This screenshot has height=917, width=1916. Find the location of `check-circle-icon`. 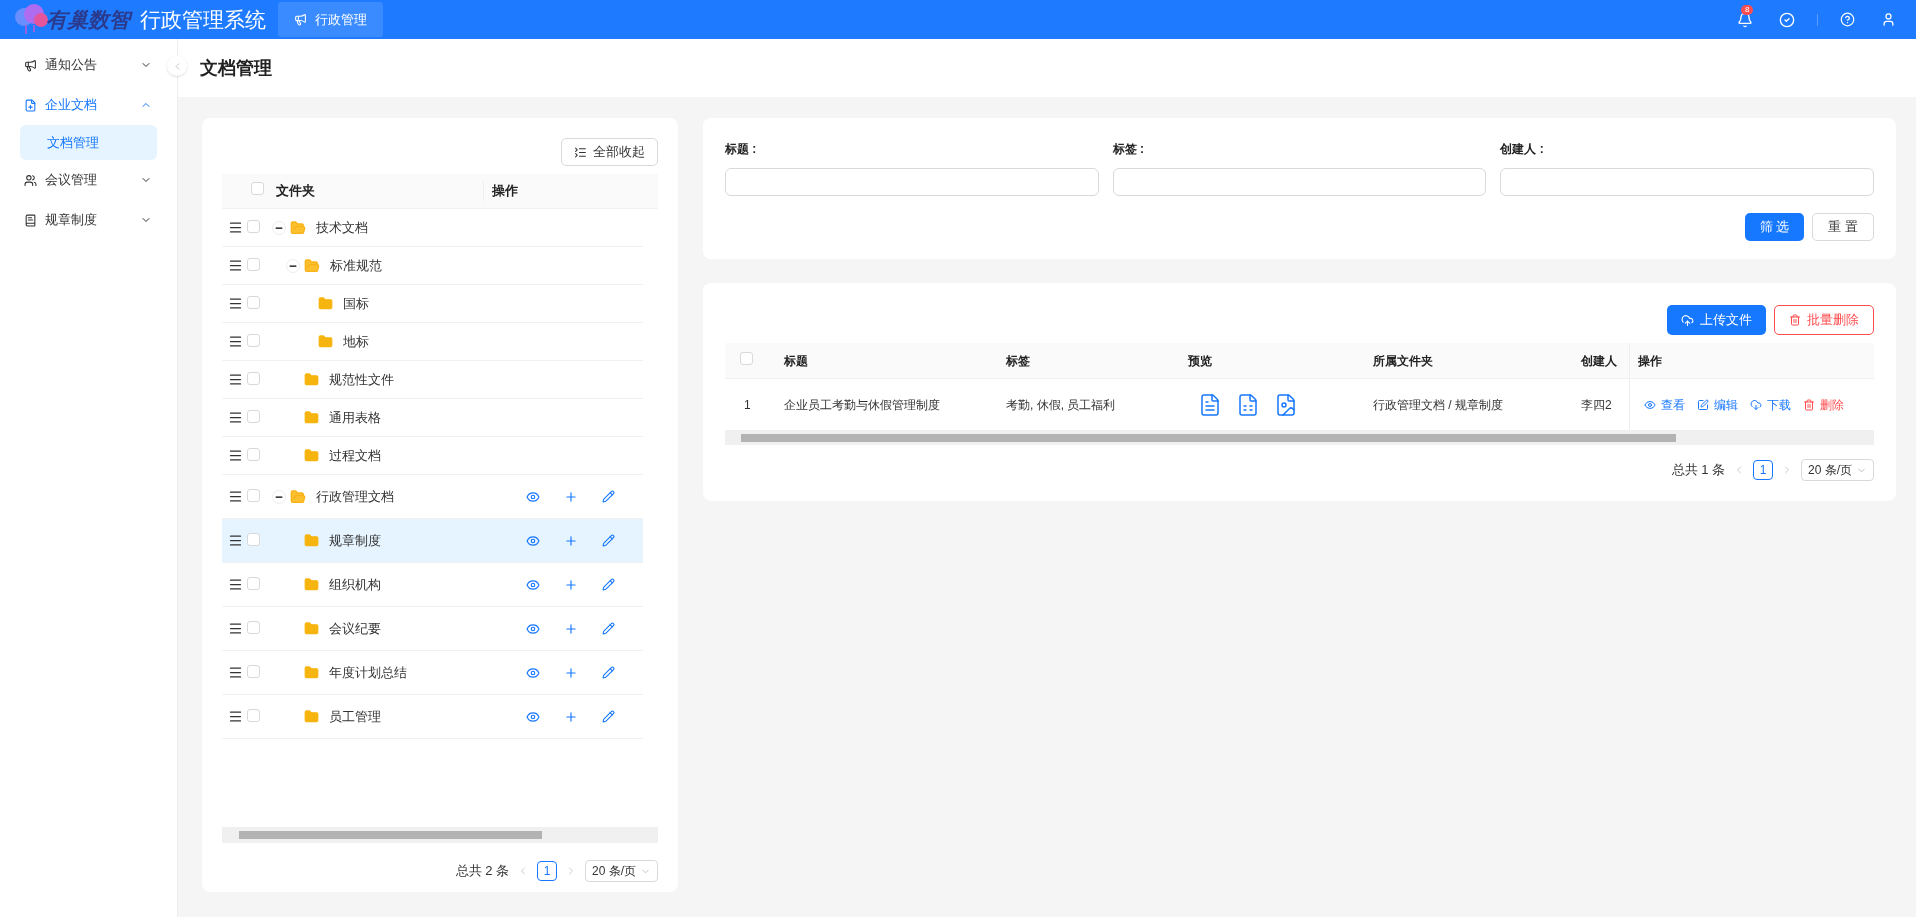

check-circle-icon is located at coordinates (1787, 19).